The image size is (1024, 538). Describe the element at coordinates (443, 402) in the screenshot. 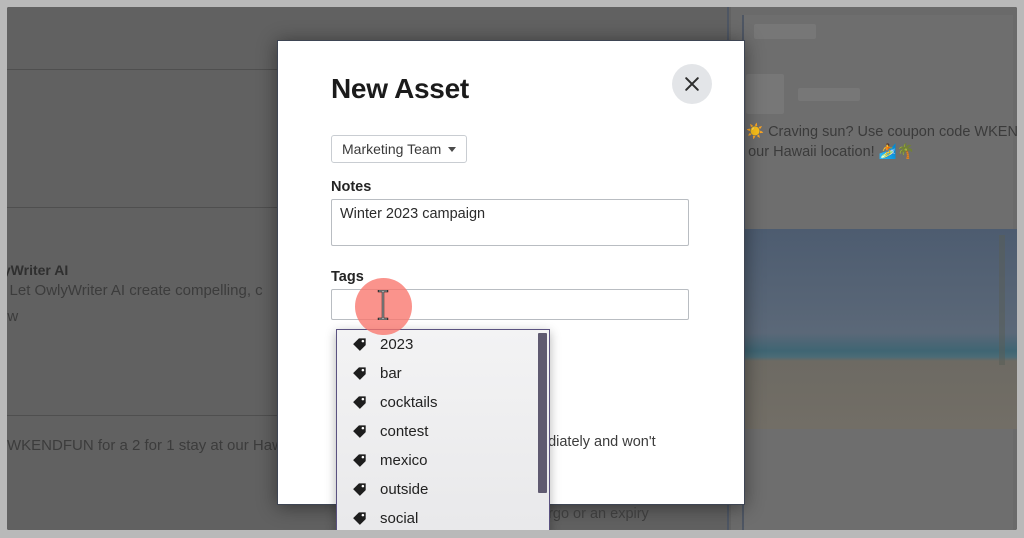

I see `list-item: cocktails` at that location.